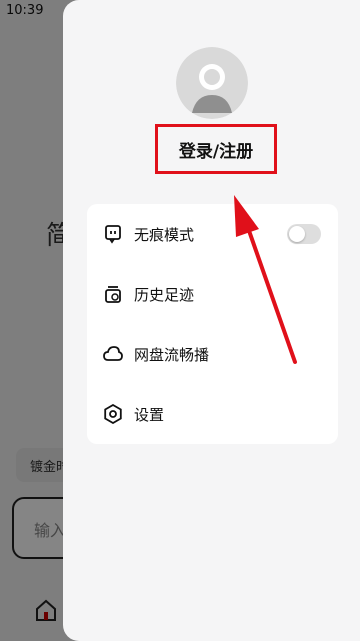  What do you see at coordinates (164, 234) in the screenshot?
I see `menu-item-label: 无痕模式` at bounding box center [164, 234].